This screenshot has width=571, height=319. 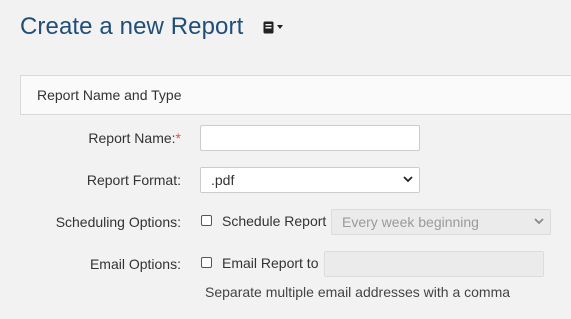 I want to click on email-report-label: Email Report to, so click(x=270, y=263).